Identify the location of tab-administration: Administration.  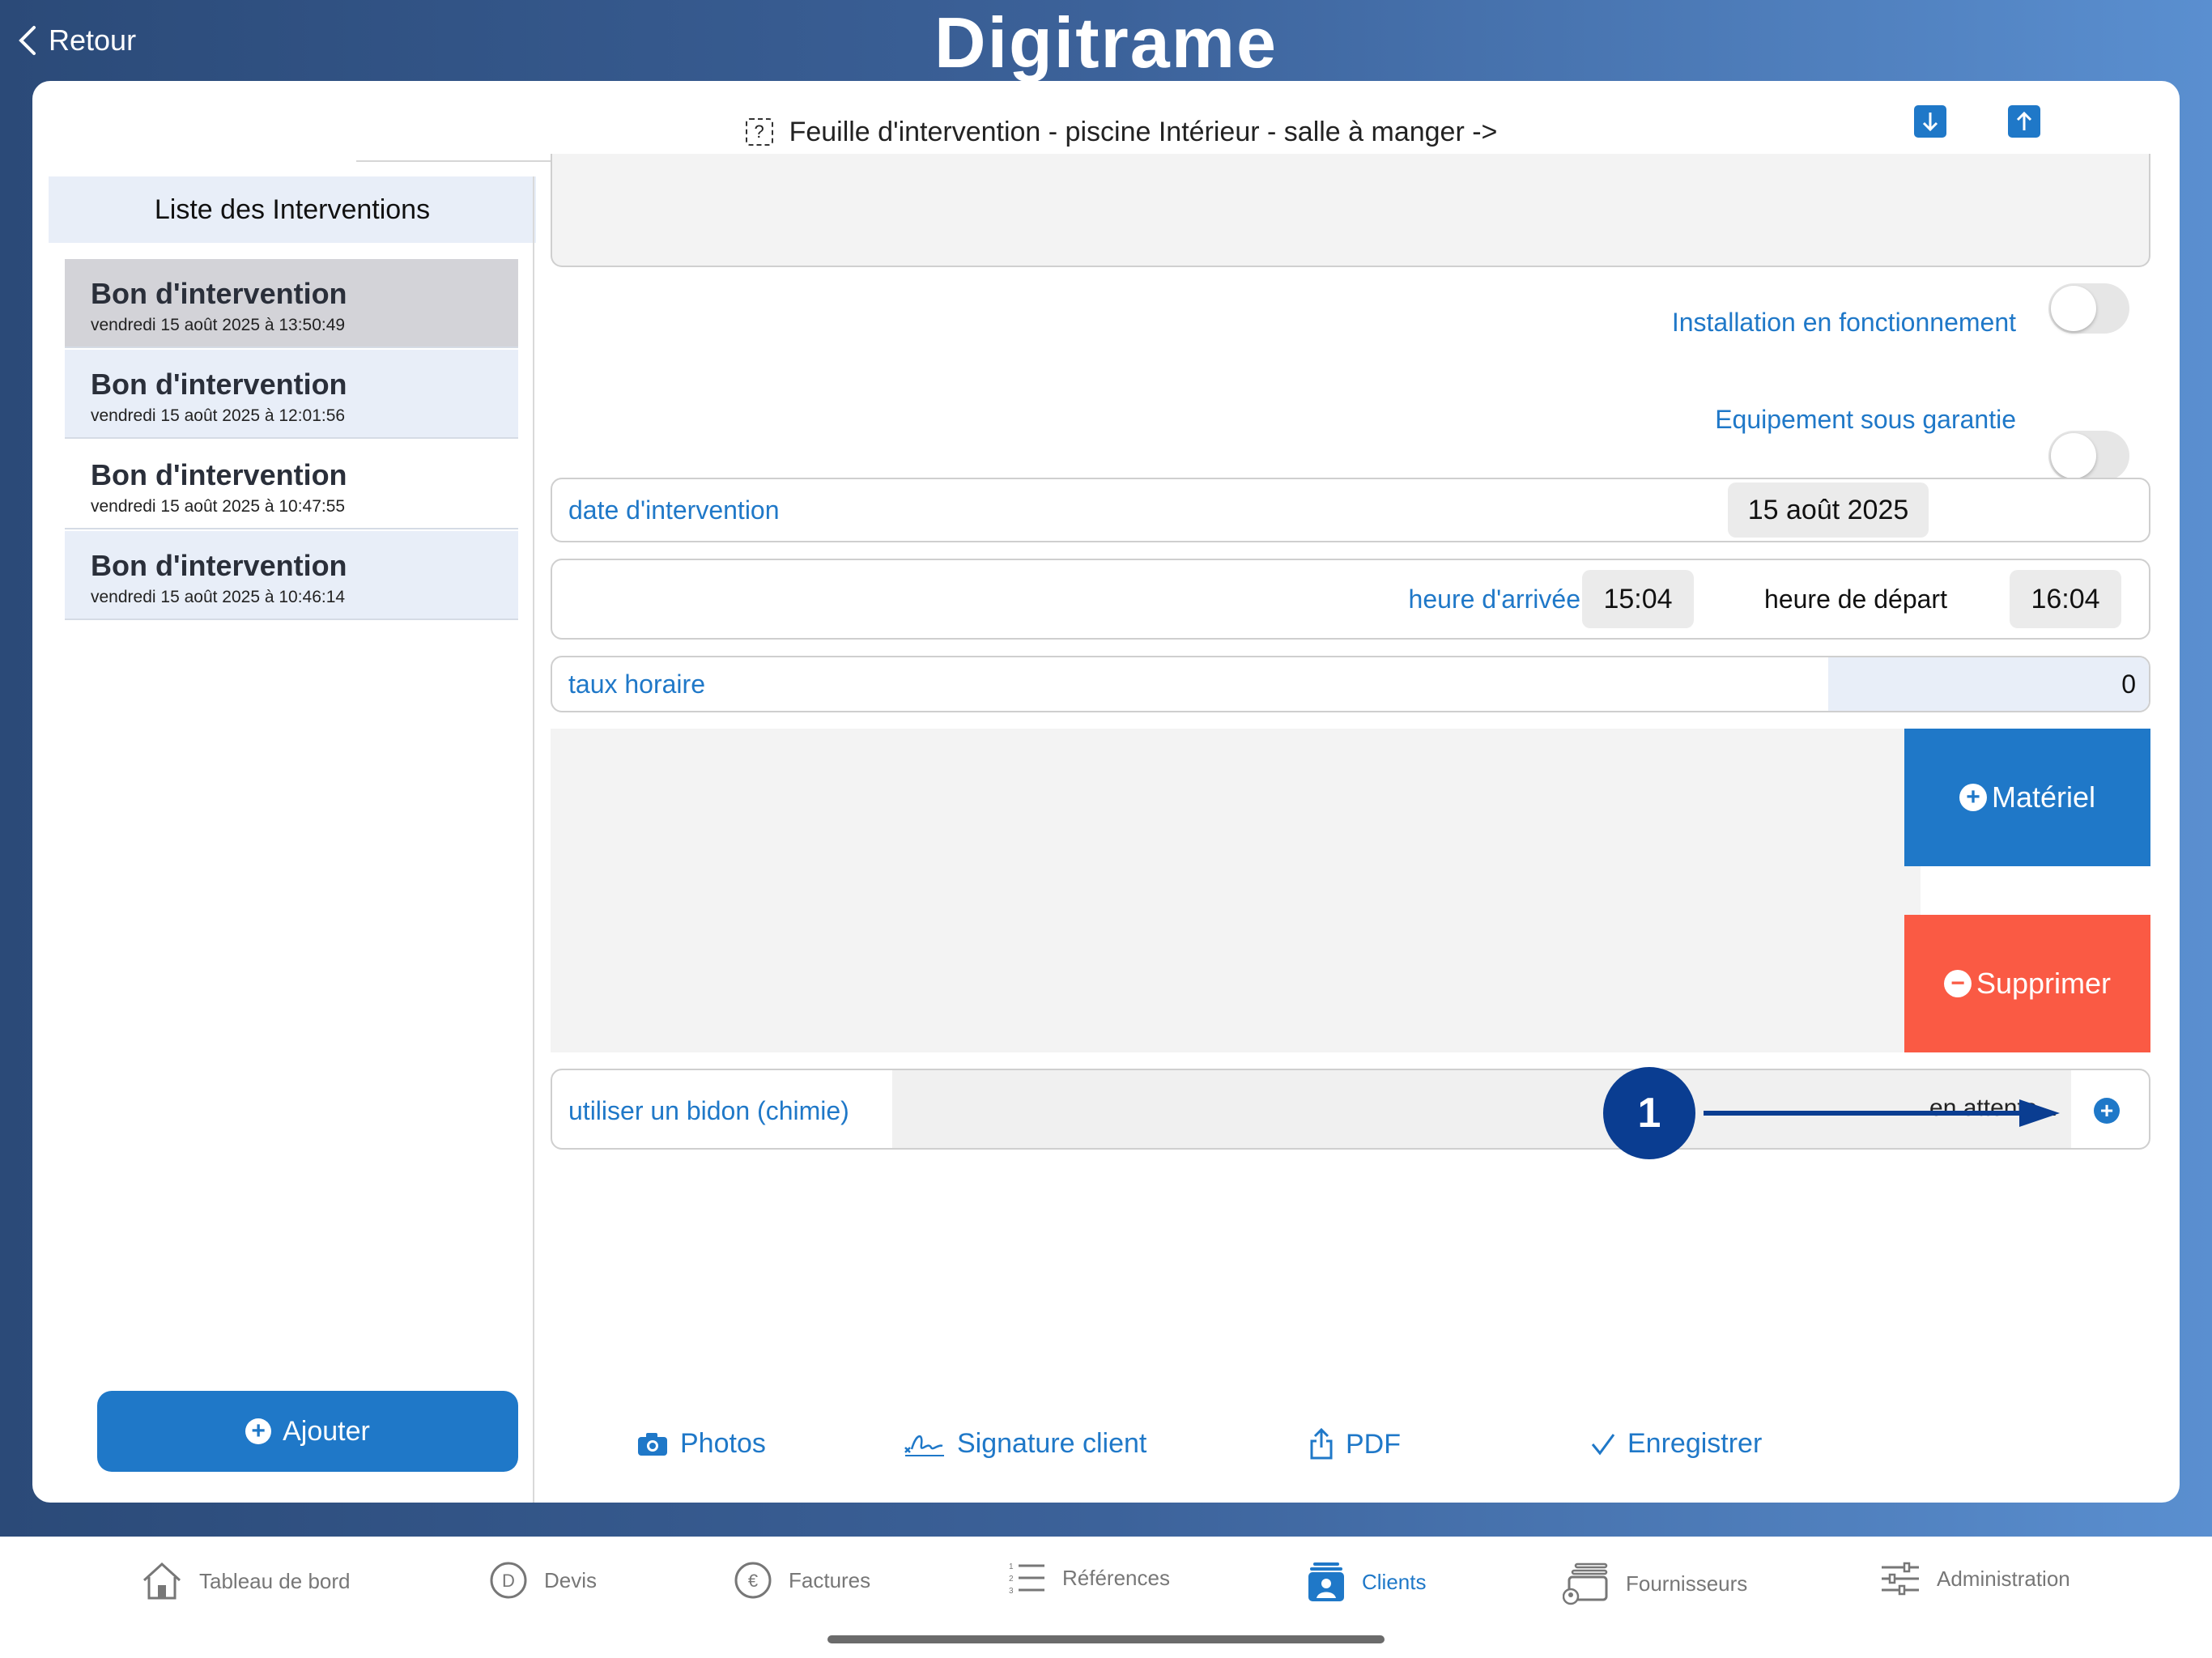
(1975, 1578).